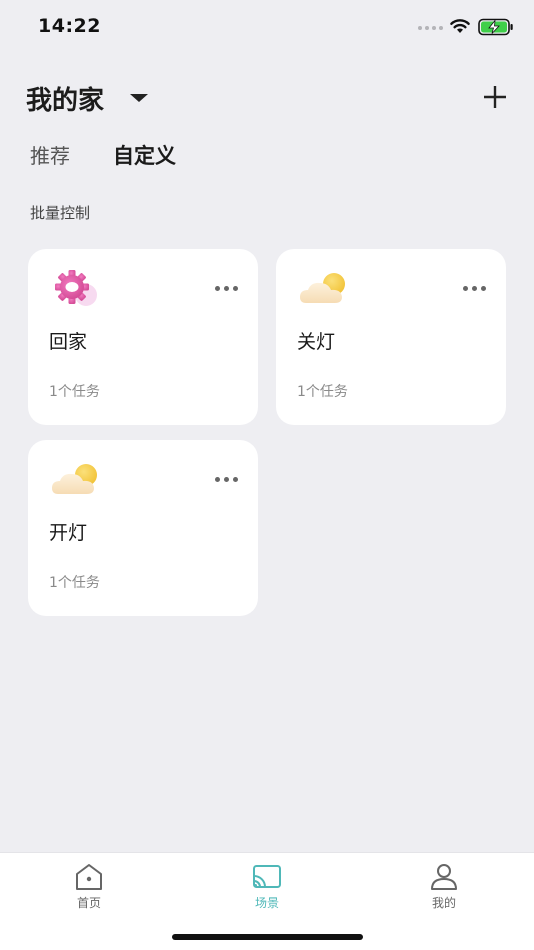 The image size is (534, 950). I want to click on tab-custom: 自定义, so click(144, 155).